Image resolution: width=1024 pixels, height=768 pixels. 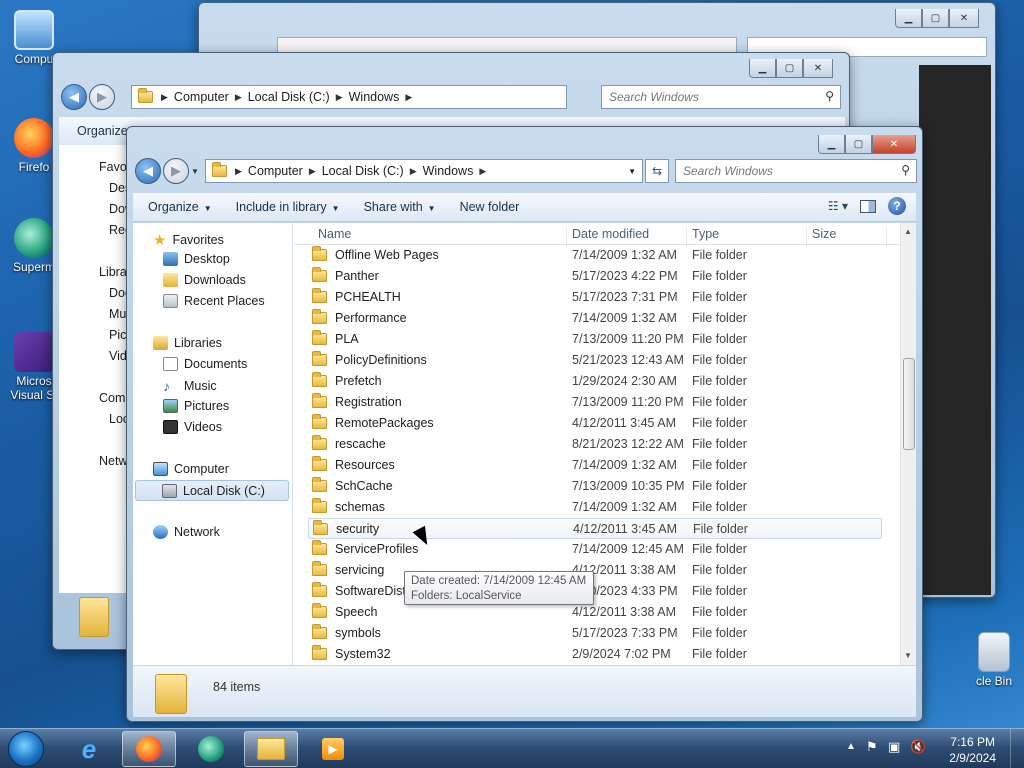 I want to click on vertical-scrollbar: ▲ ▼, so click(x=908, y=444).